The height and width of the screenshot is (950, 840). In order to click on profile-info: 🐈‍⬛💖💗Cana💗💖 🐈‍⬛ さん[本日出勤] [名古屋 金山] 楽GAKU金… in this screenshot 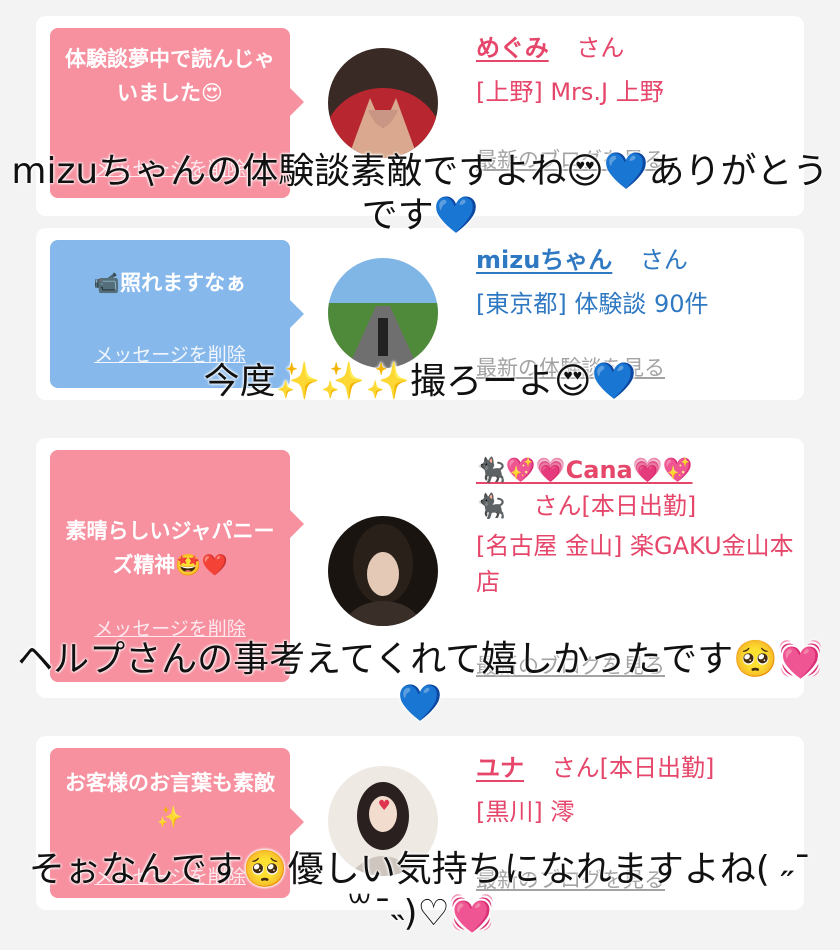, I will do `click(635, 526)`.